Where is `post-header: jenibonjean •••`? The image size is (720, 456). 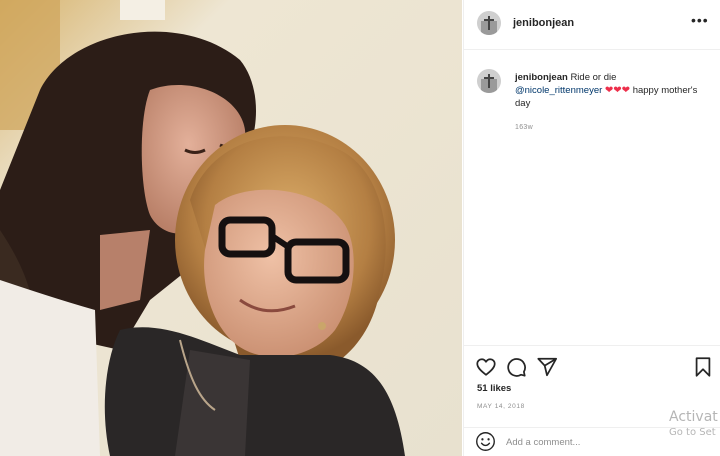
post-header: jenibonjean ••• is located at coordinates (592, 25).